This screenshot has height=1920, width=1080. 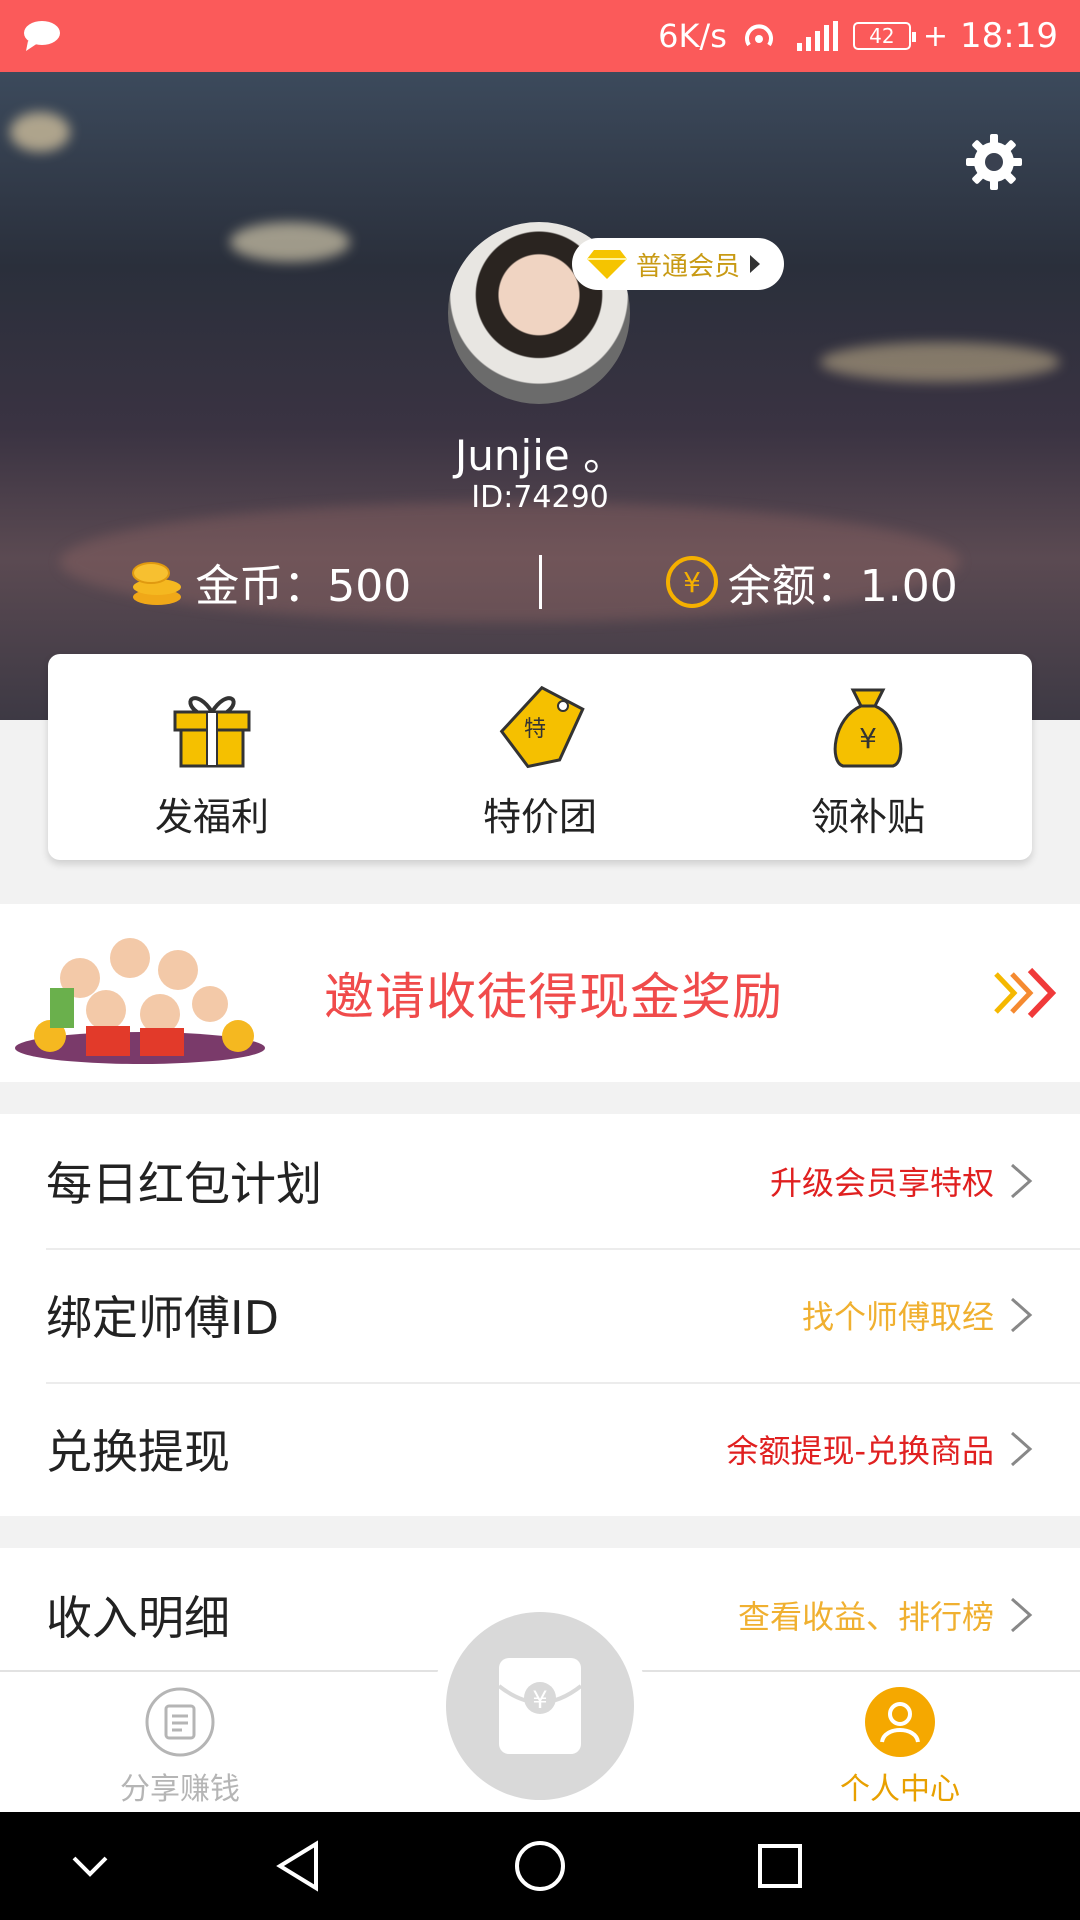 I want to click on quick-actions-card: 发福利 特 特价团 ¥ 领补贴, so click(x=540, y=757).